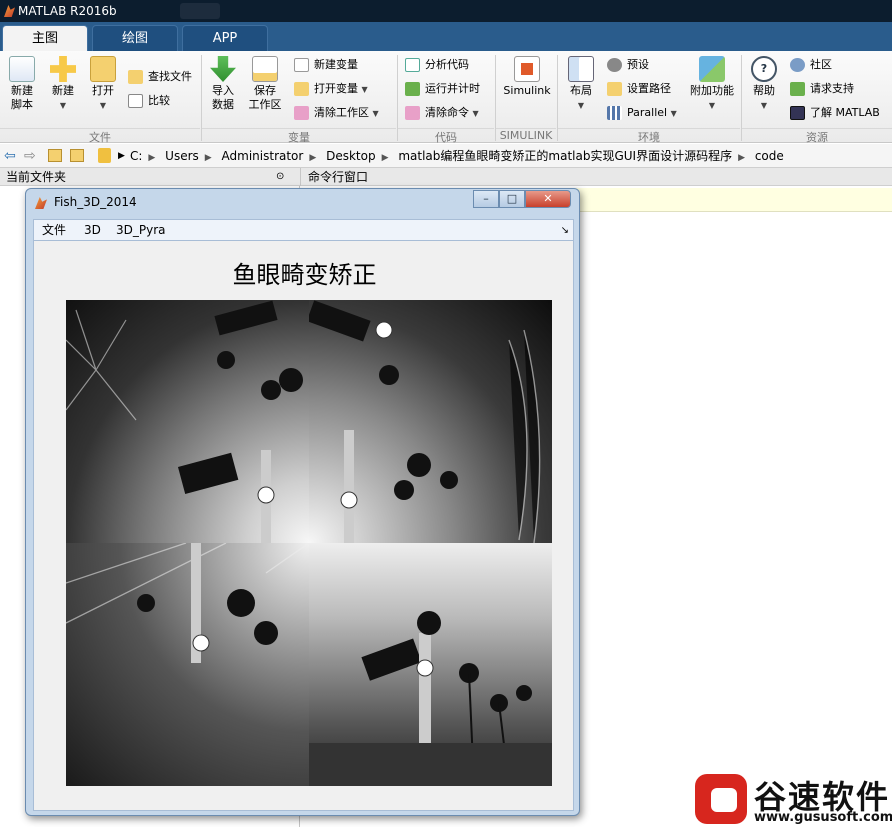 Image resolution: width=892 pixels, height=827 pixels. I want to click on figure-title: Fish_3D_2014, so click(95, 202).